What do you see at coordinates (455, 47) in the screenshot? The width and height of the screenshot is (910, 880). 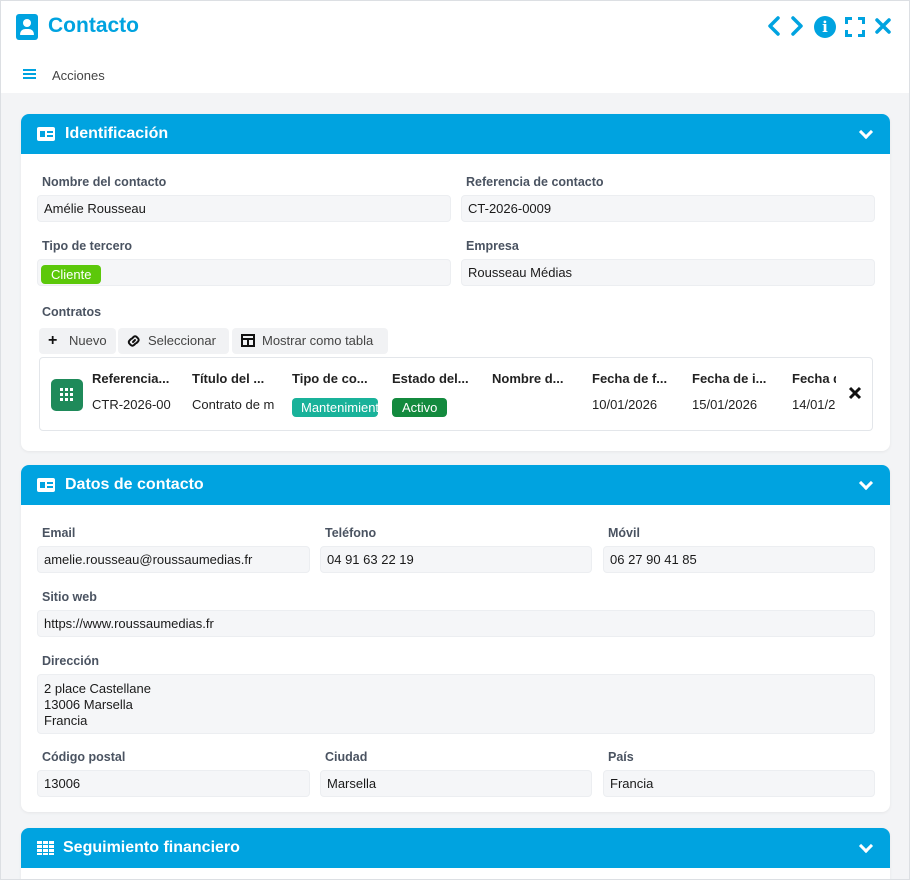 I see `title-bar: Contacto i Acciones` at bounding box center [455, 47].